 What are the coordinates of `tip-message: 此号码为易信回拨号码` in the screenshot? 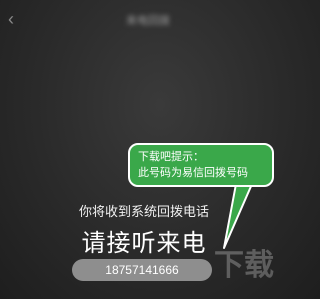 It's located at (193, 173).